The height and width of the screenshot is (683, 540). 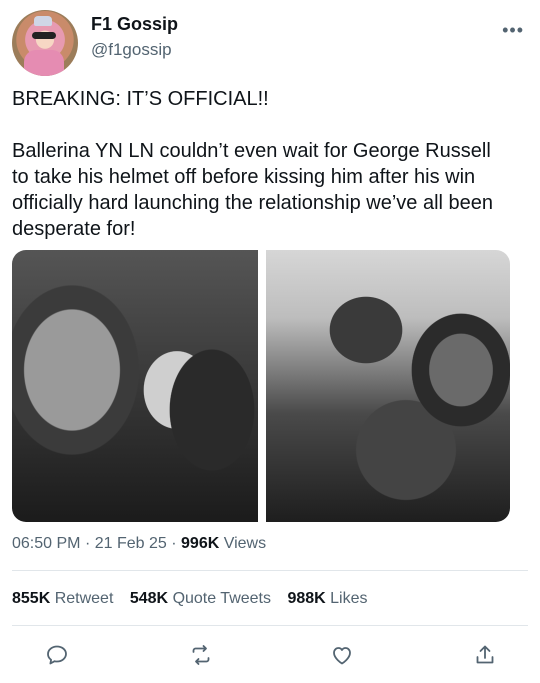 What do you see at coordinates (134, 24) in the screenshot?
I see `display-name: F1 Gossip` at bounding box center [134, 24].